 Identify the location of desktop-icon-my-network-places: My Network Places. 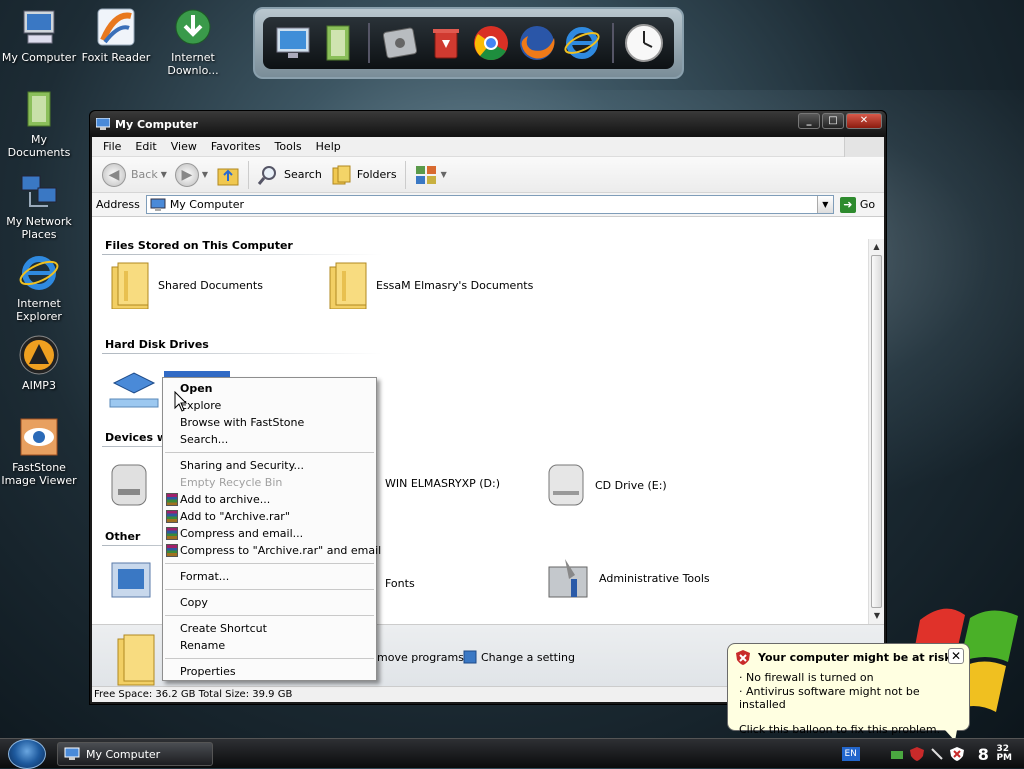
(39, 205).